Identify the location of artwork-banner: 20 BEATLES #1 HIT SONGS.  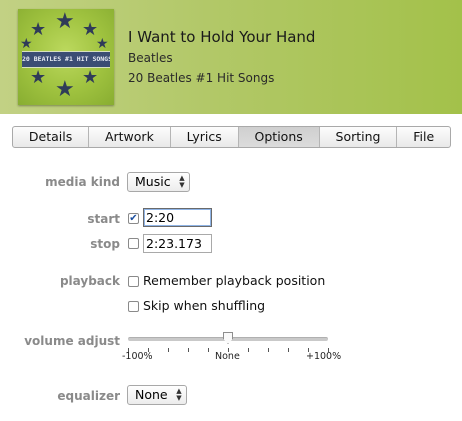
(66, 59).